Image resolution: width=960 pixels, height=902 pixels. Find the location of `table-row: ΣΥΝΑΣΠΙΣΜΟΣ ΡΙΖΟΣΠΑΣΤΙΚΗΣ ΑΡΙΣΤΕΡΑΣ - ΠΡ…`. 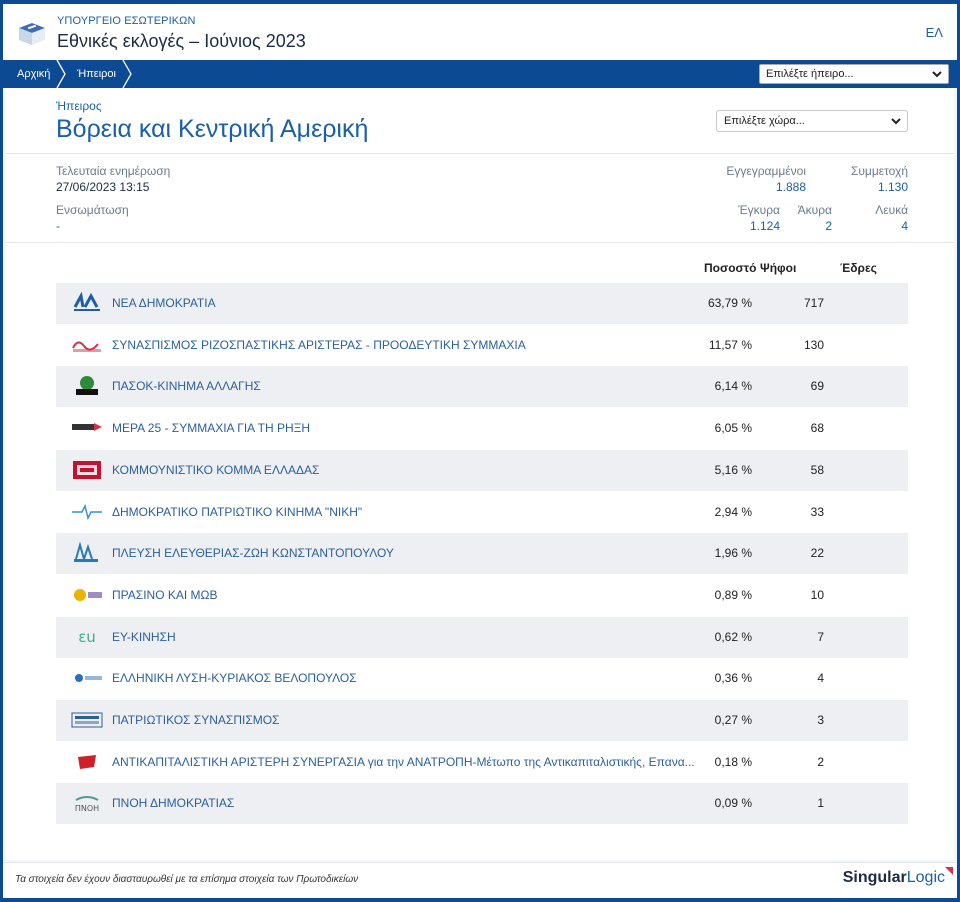

table-row: ΣΥΝΑΣΠΙΣΜΟΣ ΡΙΖΟΣΠΑΣΤΙΚΗΣ ΑΡΙΣΤΕΡΑΣ - ΠΡ… is located at coordinates (482, 345).